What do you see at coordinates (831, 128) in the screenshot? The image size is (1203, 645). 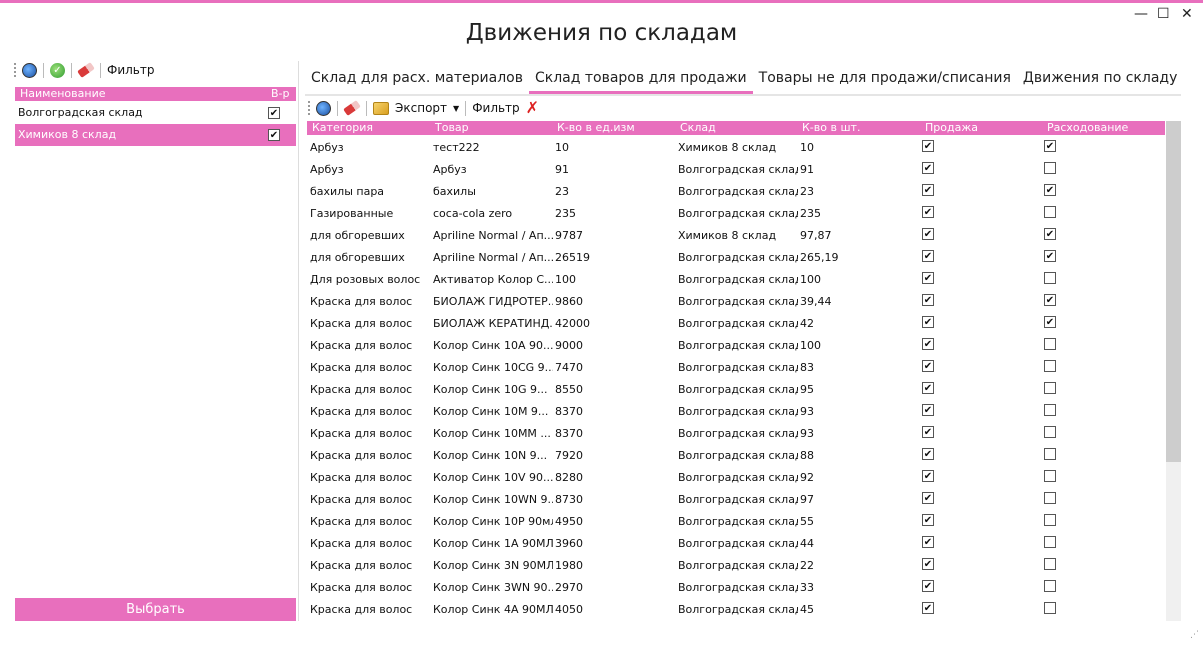 I see `column-header-qty-pcs: К-во в шт.` at bounding box center [831, 128].